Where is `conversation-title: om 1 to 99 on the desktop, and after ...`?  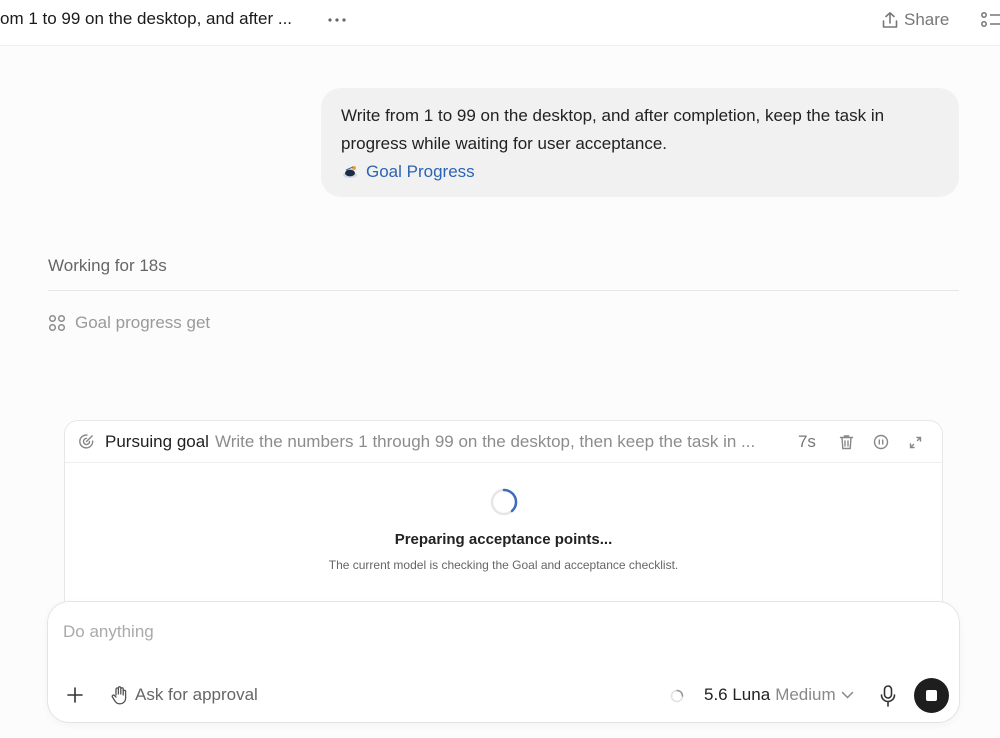 conversation-title: om 1 to 99 on the desktop, and after ... is located at coordinates (156, 19).